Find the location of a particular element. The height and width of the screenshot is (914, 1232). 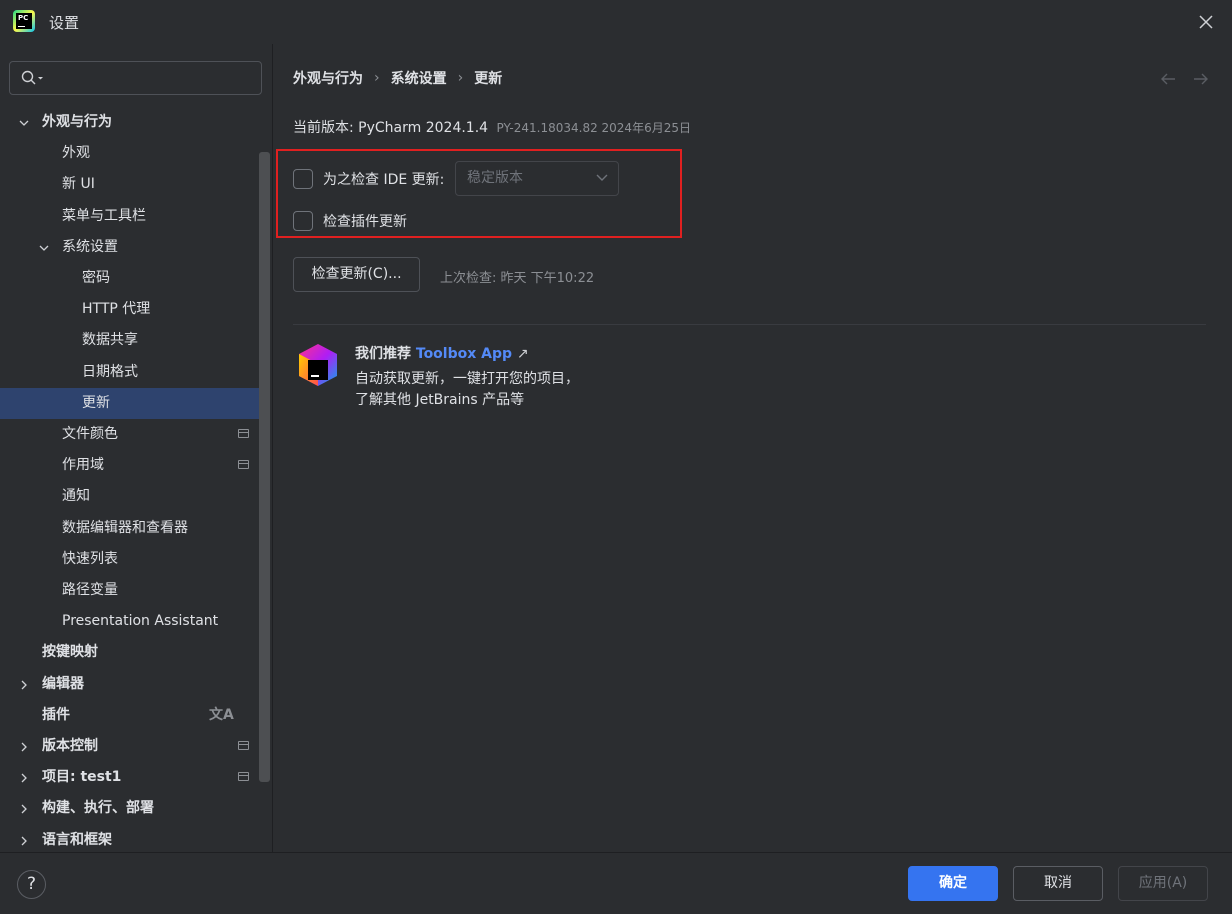

back-arrow-icon is located at coordinates (1168, 79).